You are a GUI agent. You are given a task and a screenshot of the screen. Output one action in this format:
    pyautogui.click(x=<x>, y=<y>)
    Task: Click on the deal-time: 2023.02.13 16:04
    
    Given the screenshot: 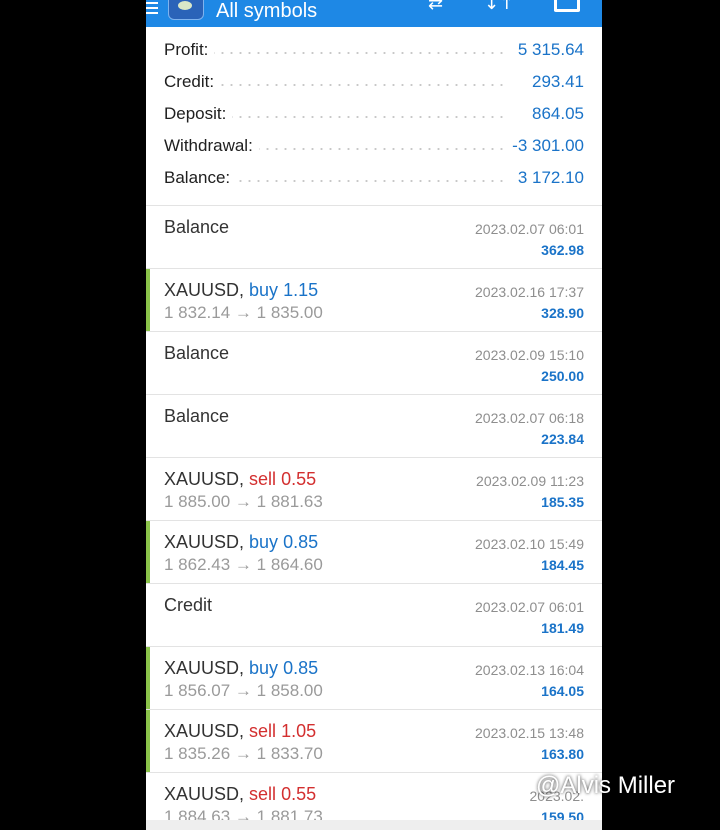 What is the action you would take?
    pyautogui.click(x=529, y=670)
    